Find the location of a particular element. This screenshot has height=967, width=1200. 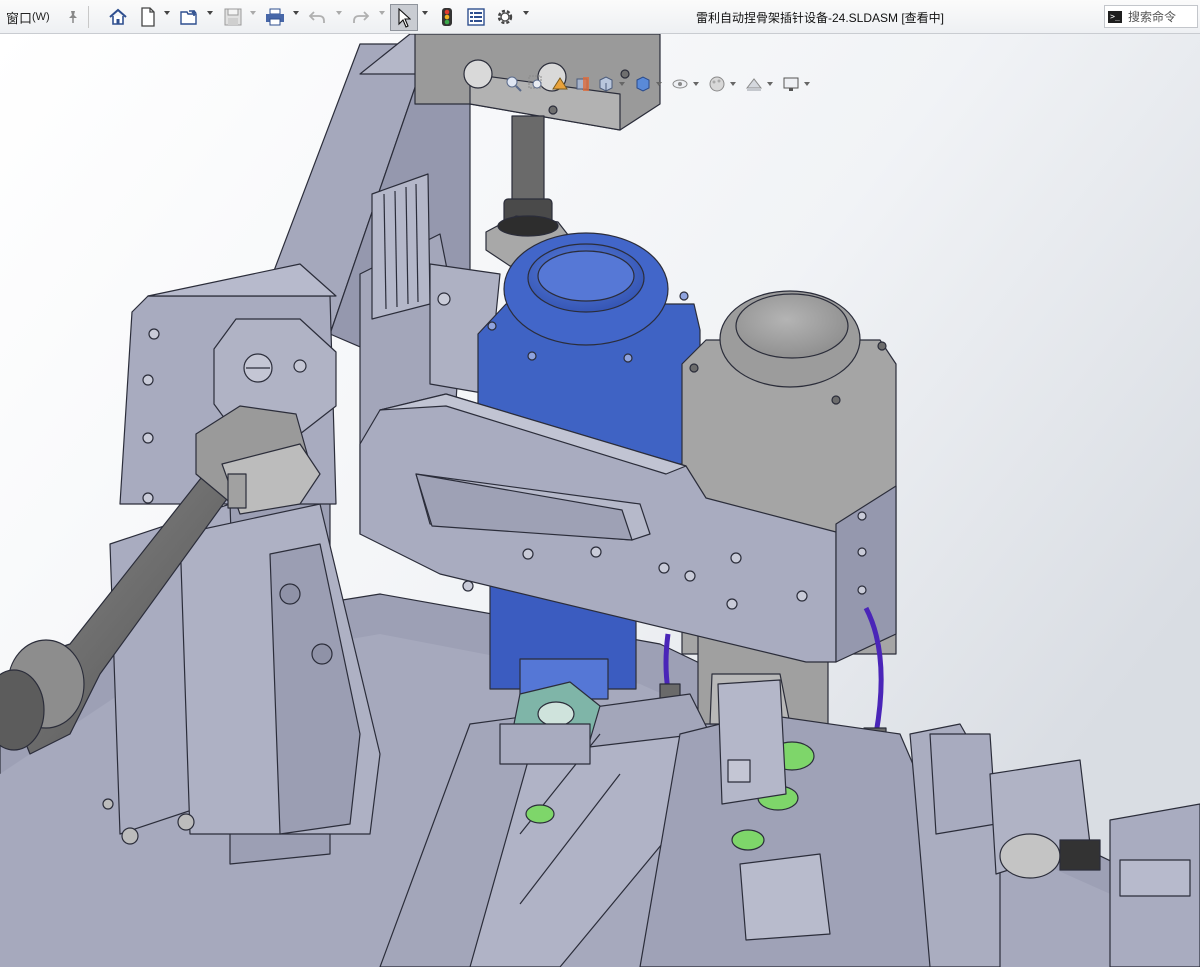

redo-icon is located at coordinates (361, 17).